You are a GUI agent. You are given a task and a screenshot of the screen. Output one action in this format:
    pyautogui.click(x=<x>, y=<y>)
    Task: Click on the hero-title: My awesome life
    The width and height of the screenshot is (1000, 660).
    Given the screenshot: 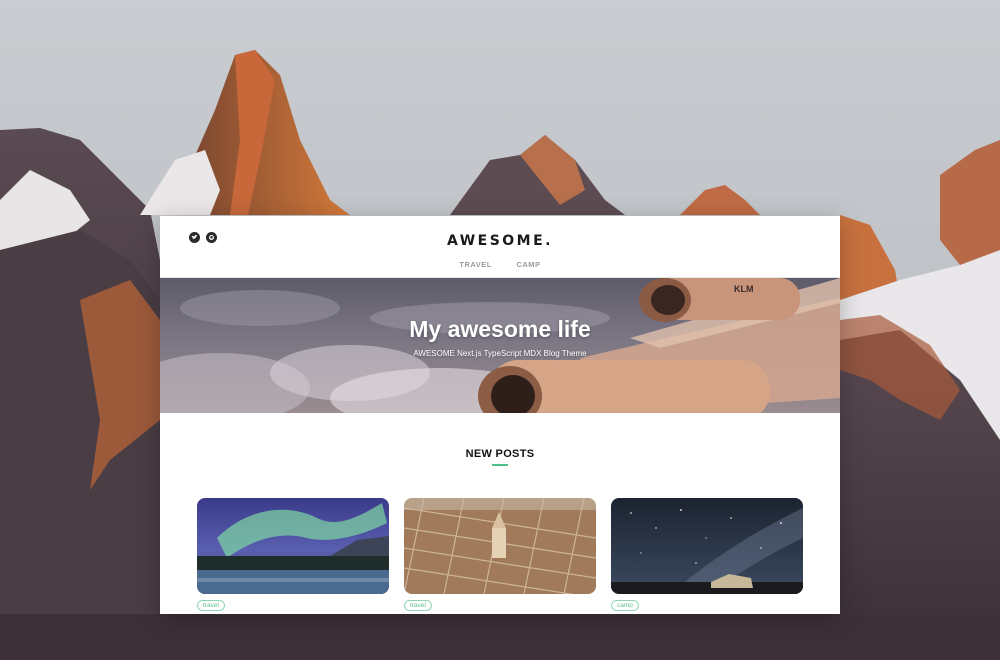 What is the action you would take?
    pyautogui.click(x=500, y=329)
    